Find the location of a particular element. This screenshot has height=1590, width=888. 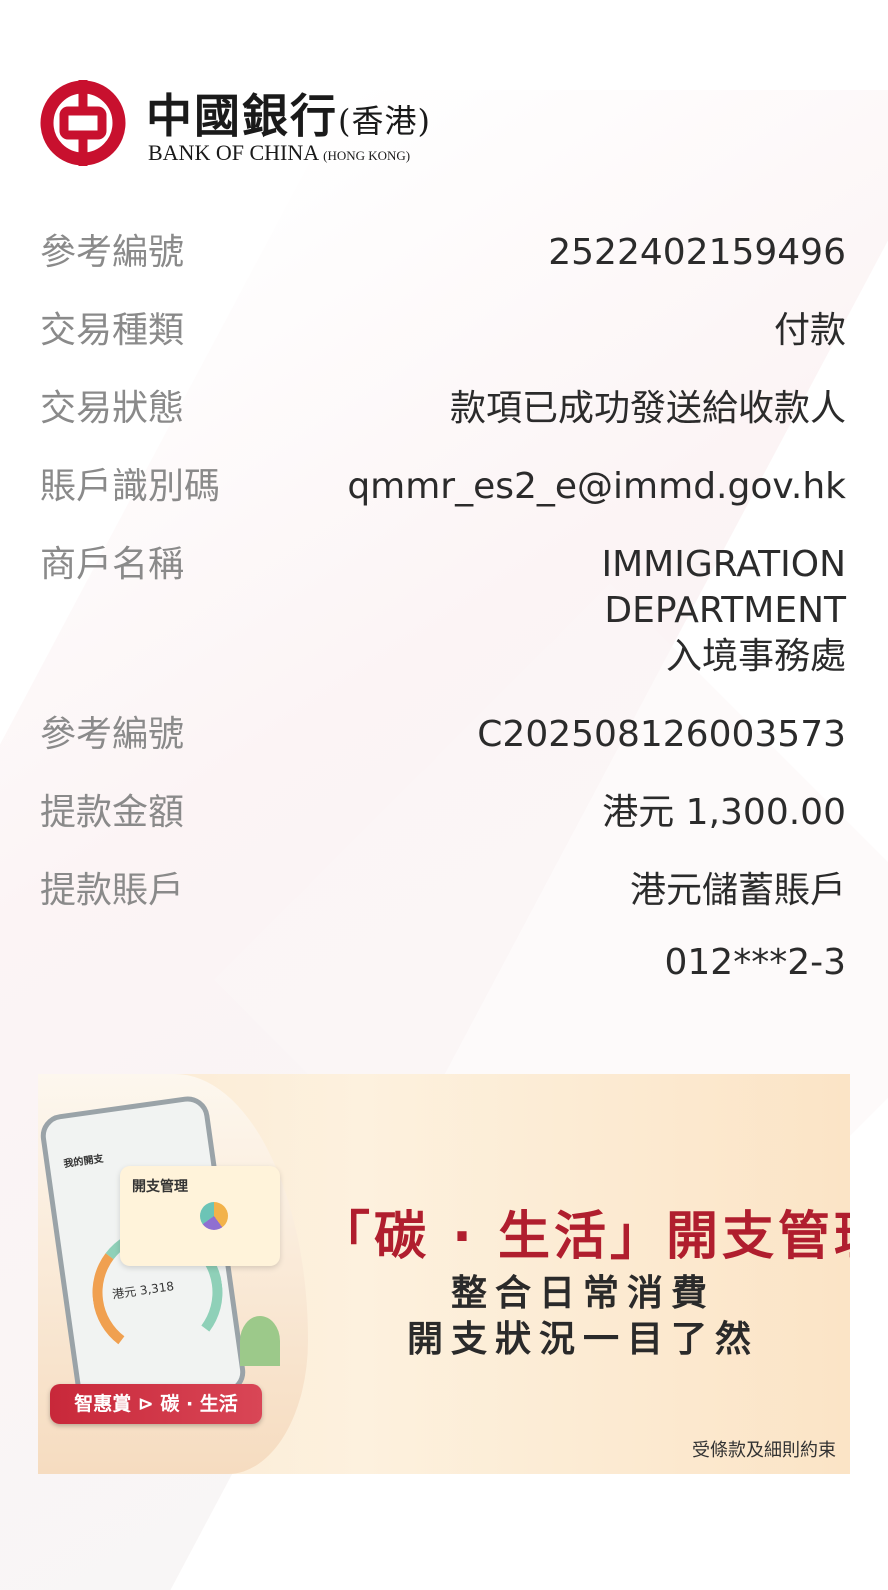

detail-label: 提款賬戶 is located at coordinates (112, 890).